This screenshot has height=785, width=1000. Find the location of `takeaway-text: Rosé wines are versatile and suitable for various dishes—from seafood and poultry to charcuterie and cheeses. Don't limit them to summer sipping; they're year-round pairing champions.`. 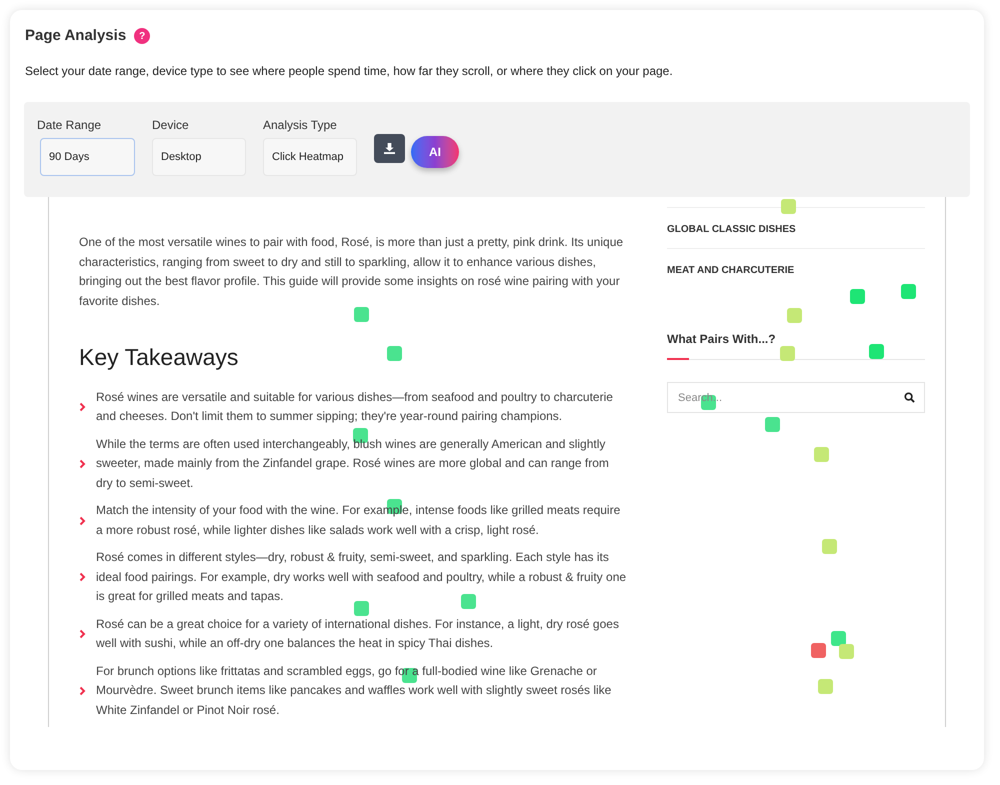

takeaway-text: Rosé wines are versatile and suitable for various dishes—from seafood and poultry to charcuterie and cheeses. Don't limit them to summer sipping; they're year-round pairing champions. is located at coordinates (355, 406).